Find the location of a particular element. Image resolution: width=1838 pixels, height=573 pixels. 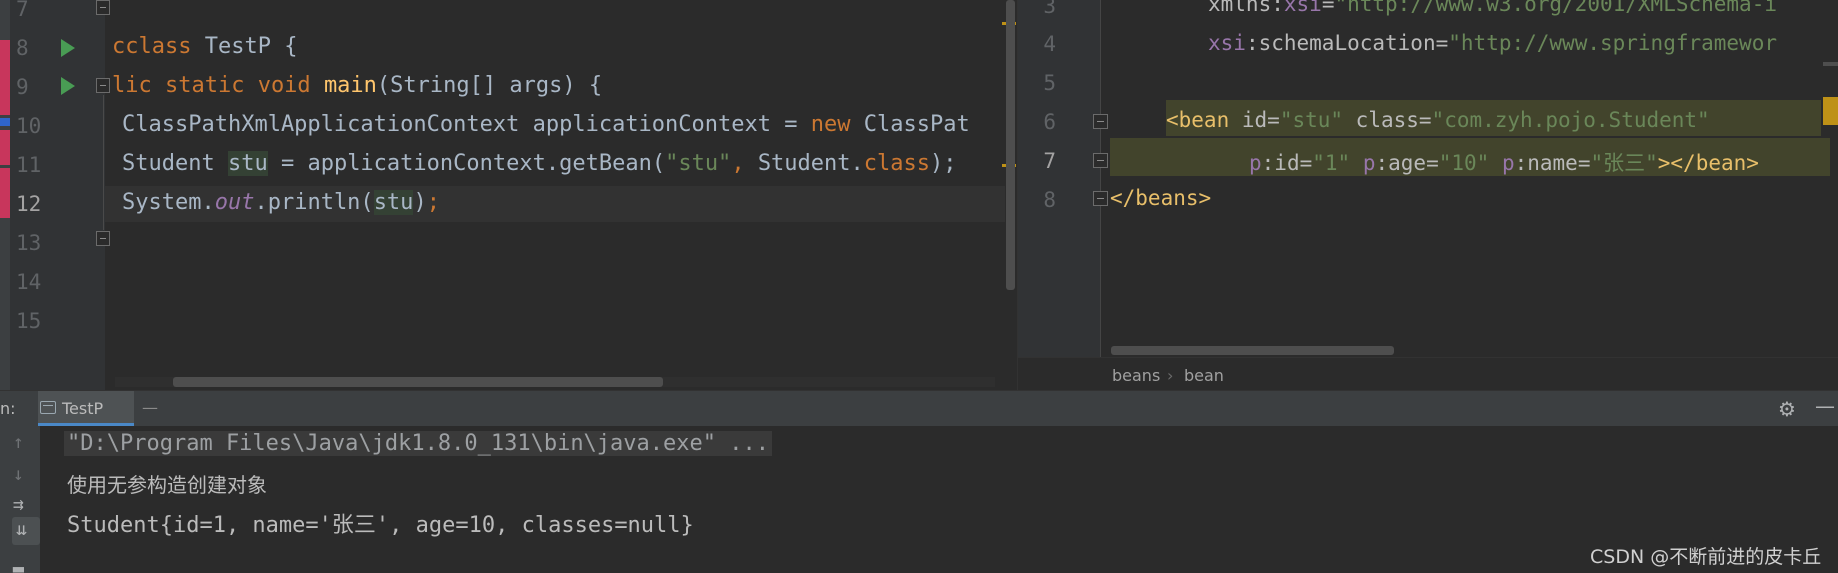

down-arrow-icon: ↓ is located at coordinates (18, 474).